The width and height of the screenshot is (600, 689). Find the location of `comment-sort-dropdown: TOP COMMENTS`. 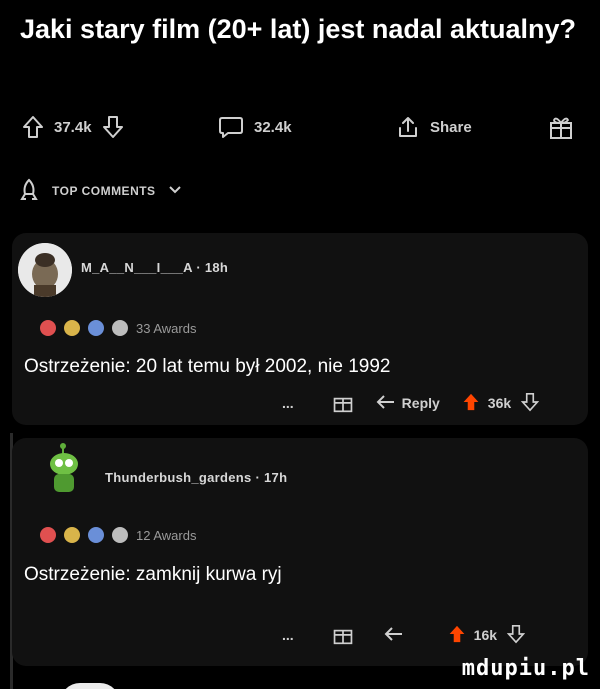

comment-sort-dropdown: TOP COMMENTS is located at coordinates (100, 191).